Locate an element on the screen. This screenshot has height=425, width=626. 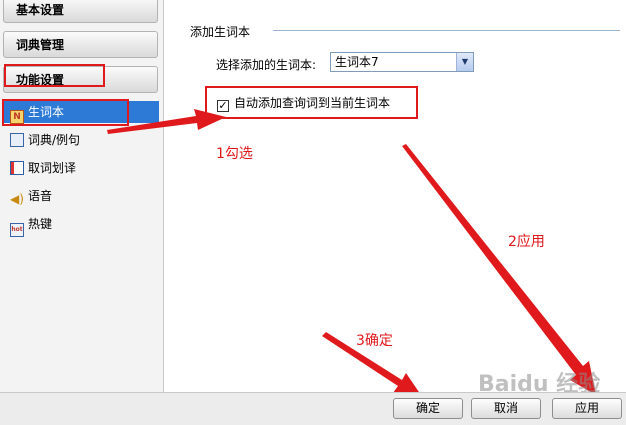
arrow-to-ok is located at coordinates (372, 365).